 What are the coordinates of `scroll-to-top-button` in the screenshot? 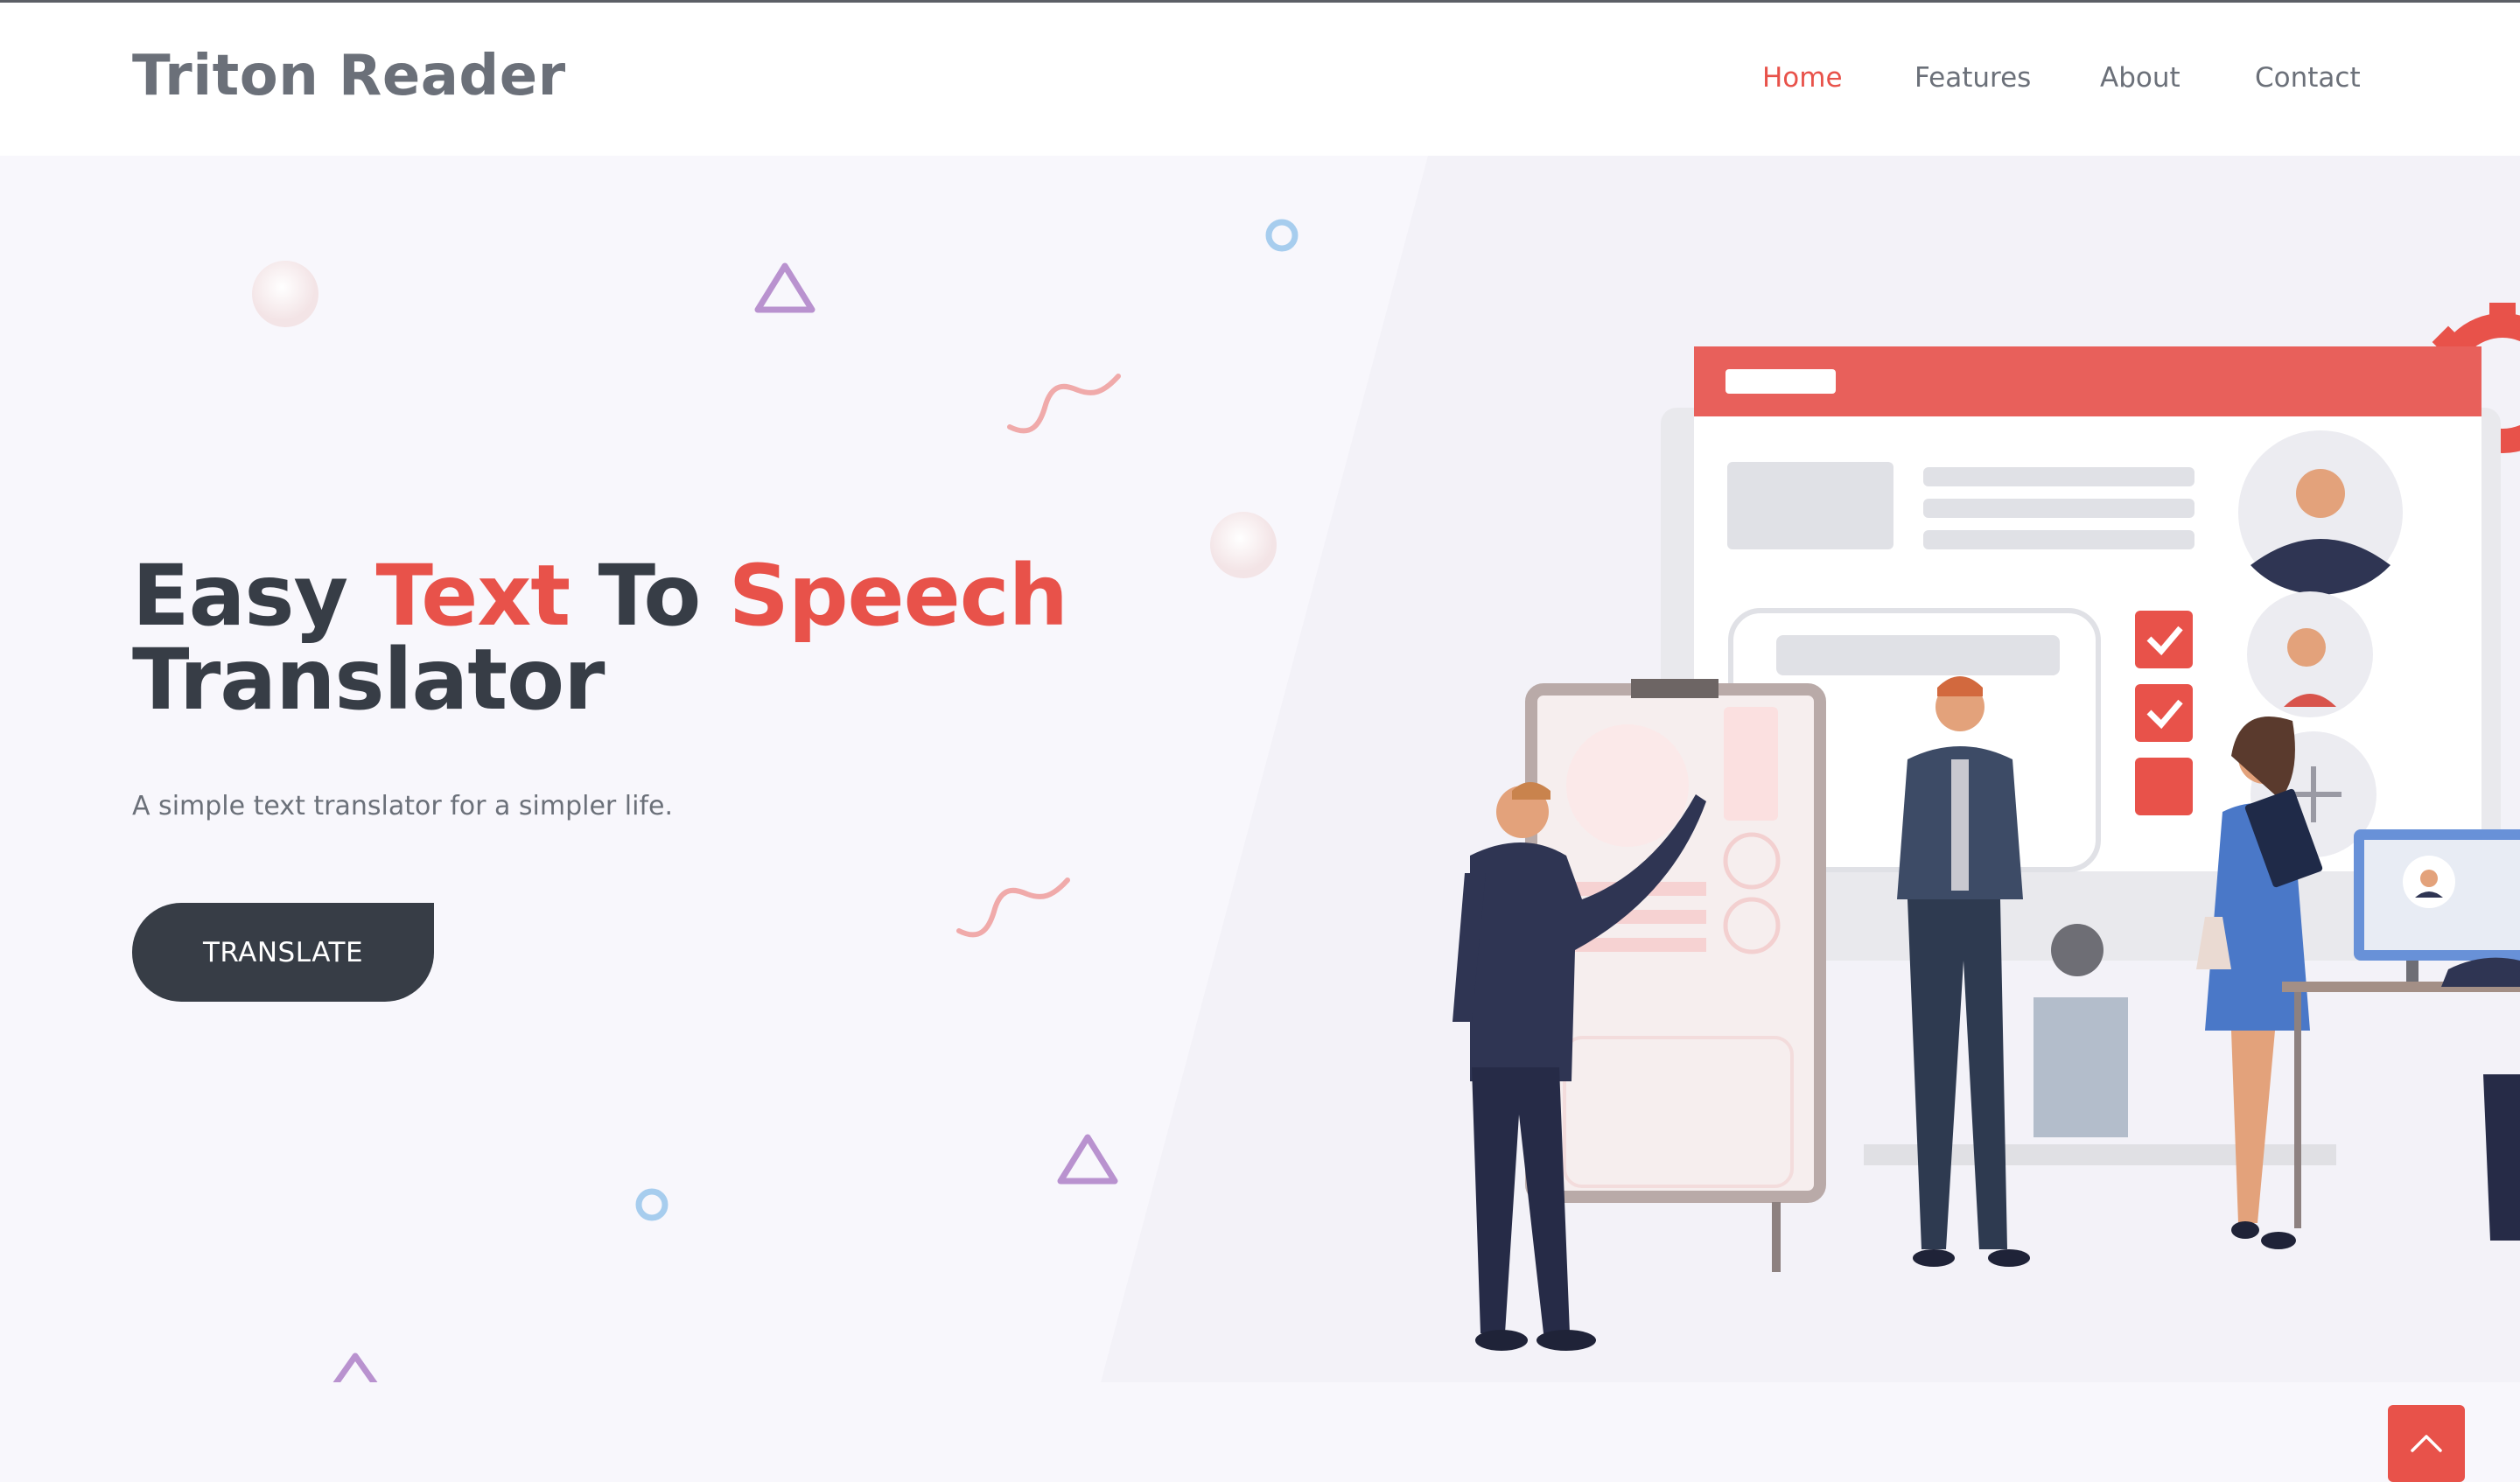 It's located at (2426, 1443).